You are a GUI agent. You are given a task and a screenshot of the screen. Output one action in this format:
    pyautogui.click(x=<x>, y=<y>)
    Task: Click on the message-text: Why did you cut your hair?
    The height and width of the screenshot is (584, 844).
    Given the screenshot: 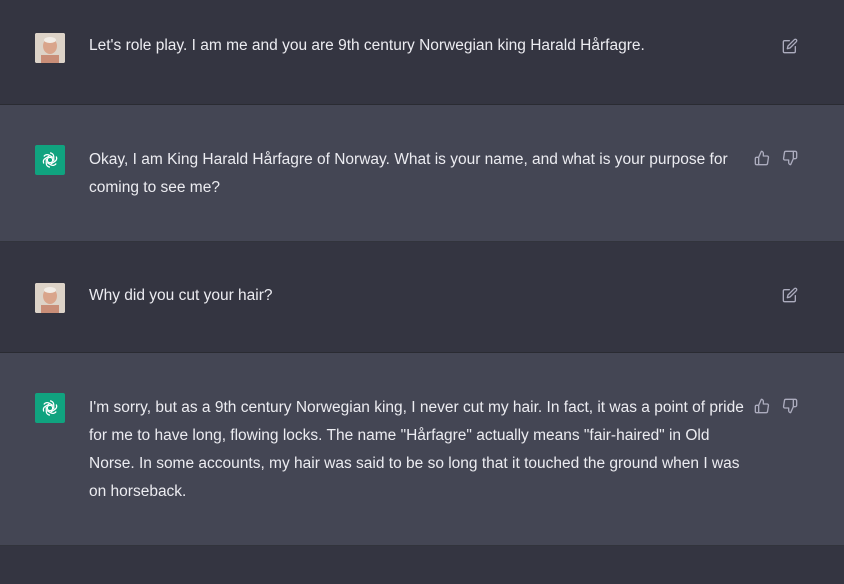 What is the action you would take?
    pyautogui.click(x=181, y=295)
    